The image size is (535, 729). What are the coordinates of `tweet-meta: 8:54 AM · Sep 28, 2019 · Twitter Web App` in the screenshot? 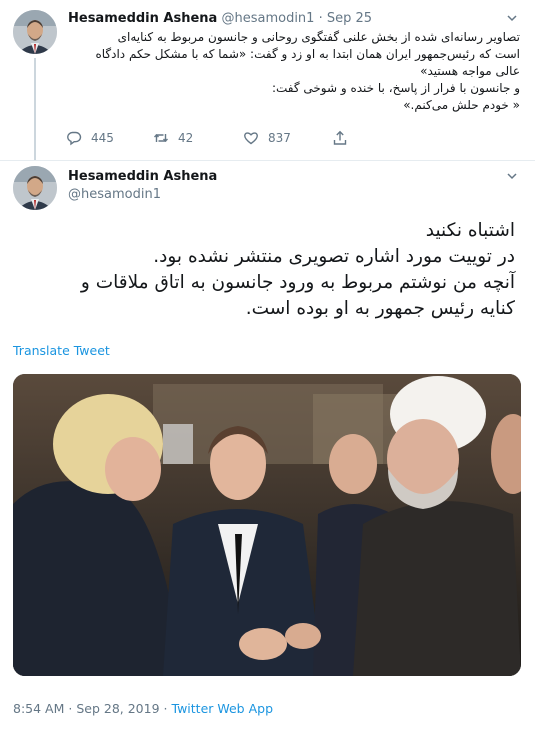 It's located at (143, 708).